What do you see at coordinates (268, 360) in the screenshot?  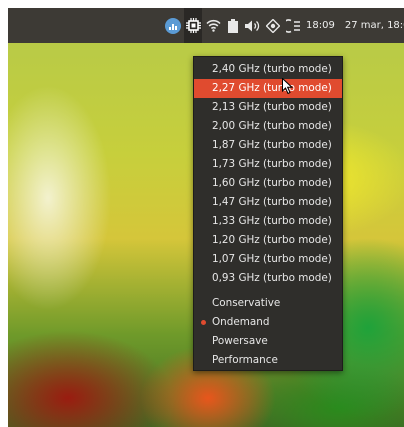 I see `menu-item-governor-performance: Performance` at bounding box center [268, 360].